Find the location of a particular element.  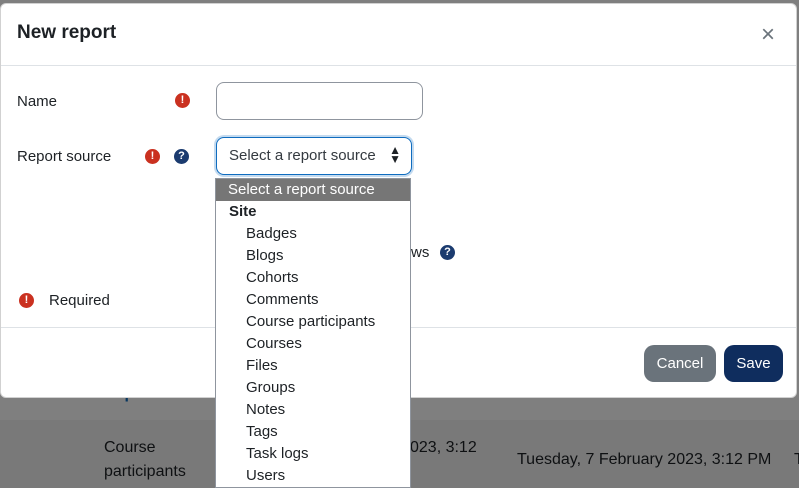

option-placeholder: Select a report source is located at coordinates (313, 190).